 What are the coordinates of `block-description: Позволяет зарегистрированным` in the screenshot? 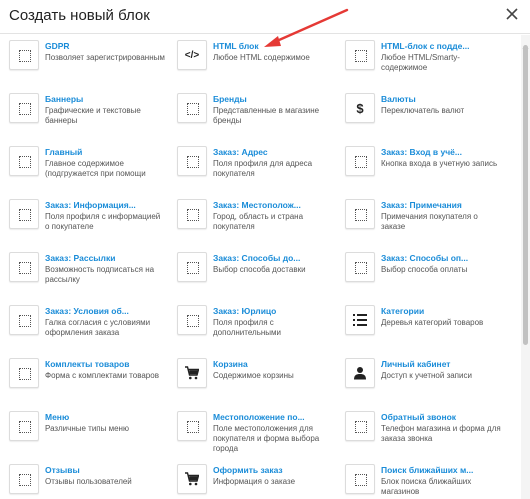 It's located at (105, 57).